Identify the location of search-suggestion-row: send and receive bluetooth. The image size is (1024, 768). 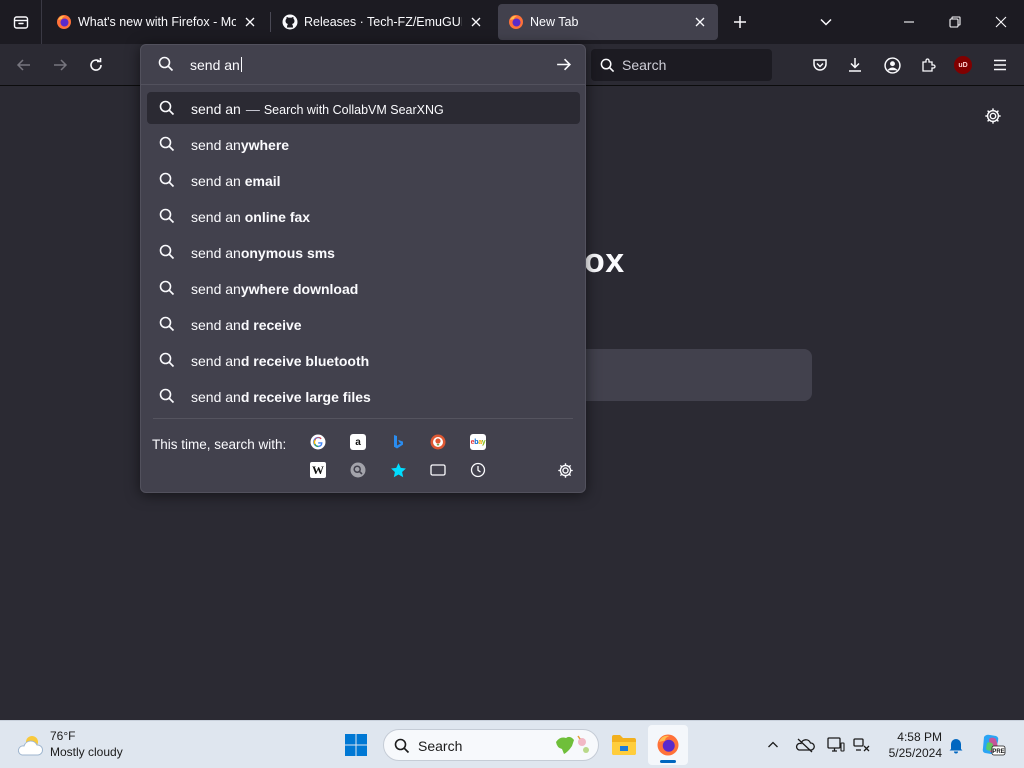
(363, 360).